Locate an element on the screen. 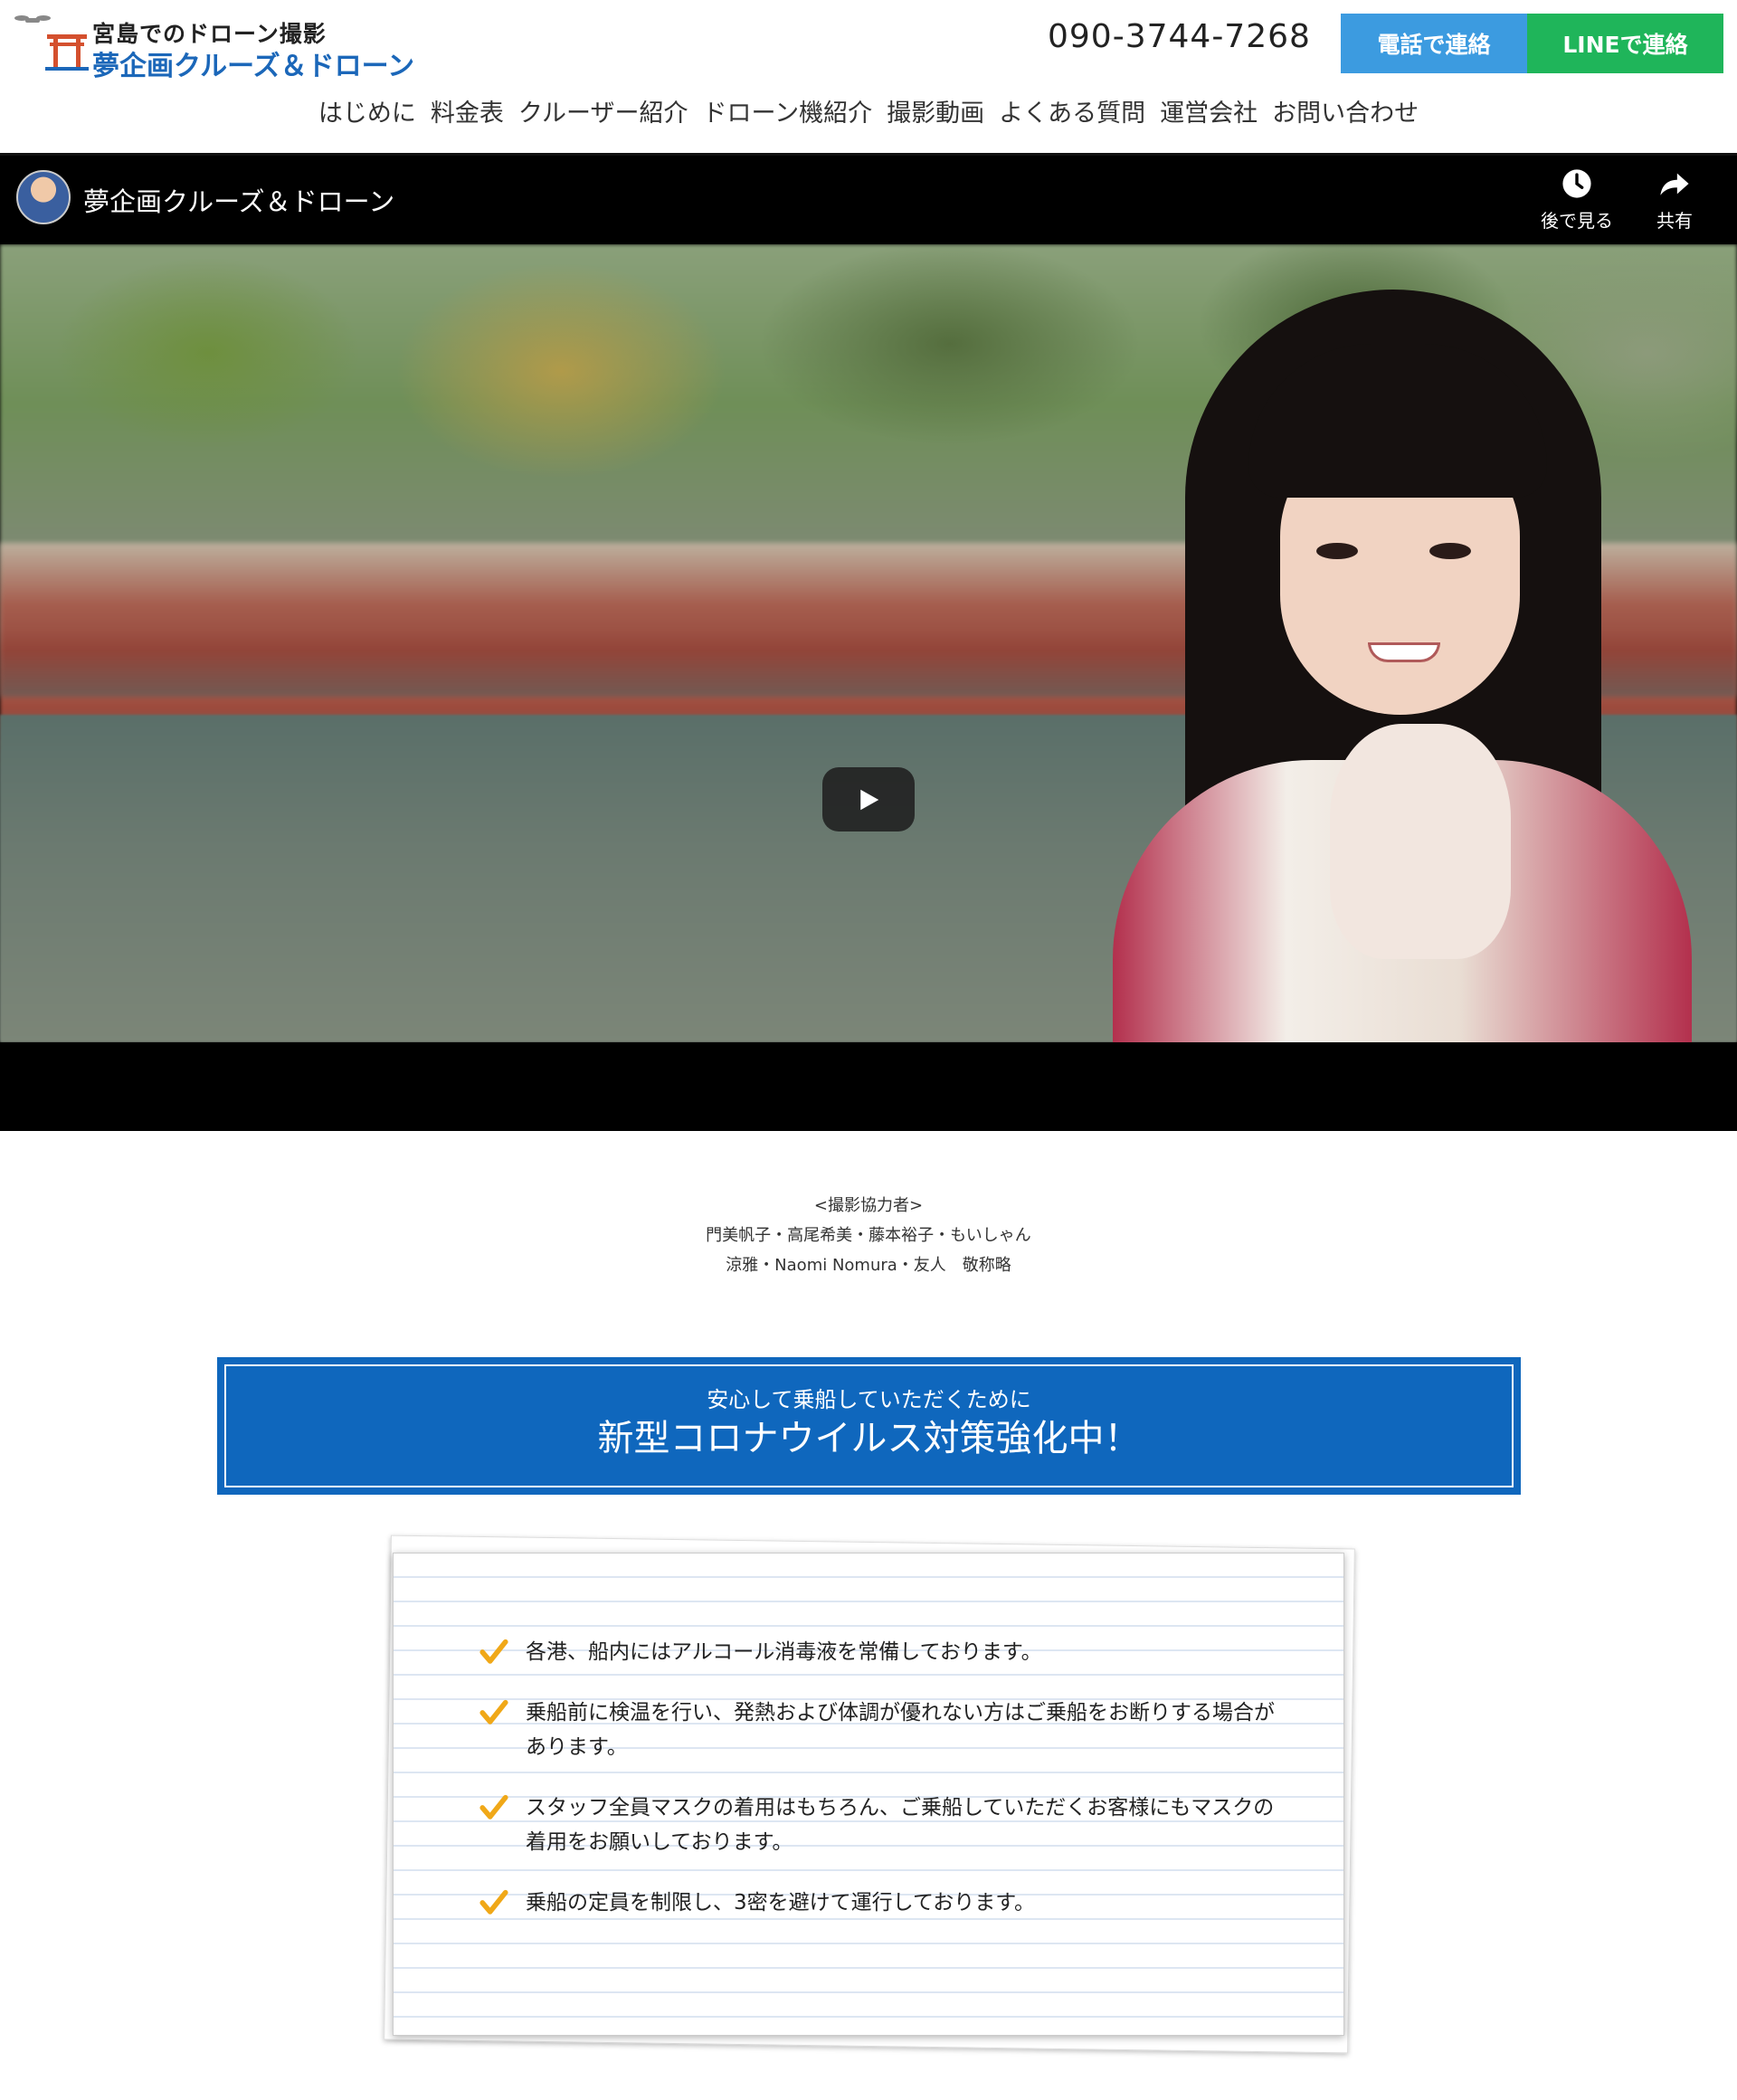 Image resolution: width=1737 pixels, height=2100 pixels. play-icon is located at coordinates (869, 799).